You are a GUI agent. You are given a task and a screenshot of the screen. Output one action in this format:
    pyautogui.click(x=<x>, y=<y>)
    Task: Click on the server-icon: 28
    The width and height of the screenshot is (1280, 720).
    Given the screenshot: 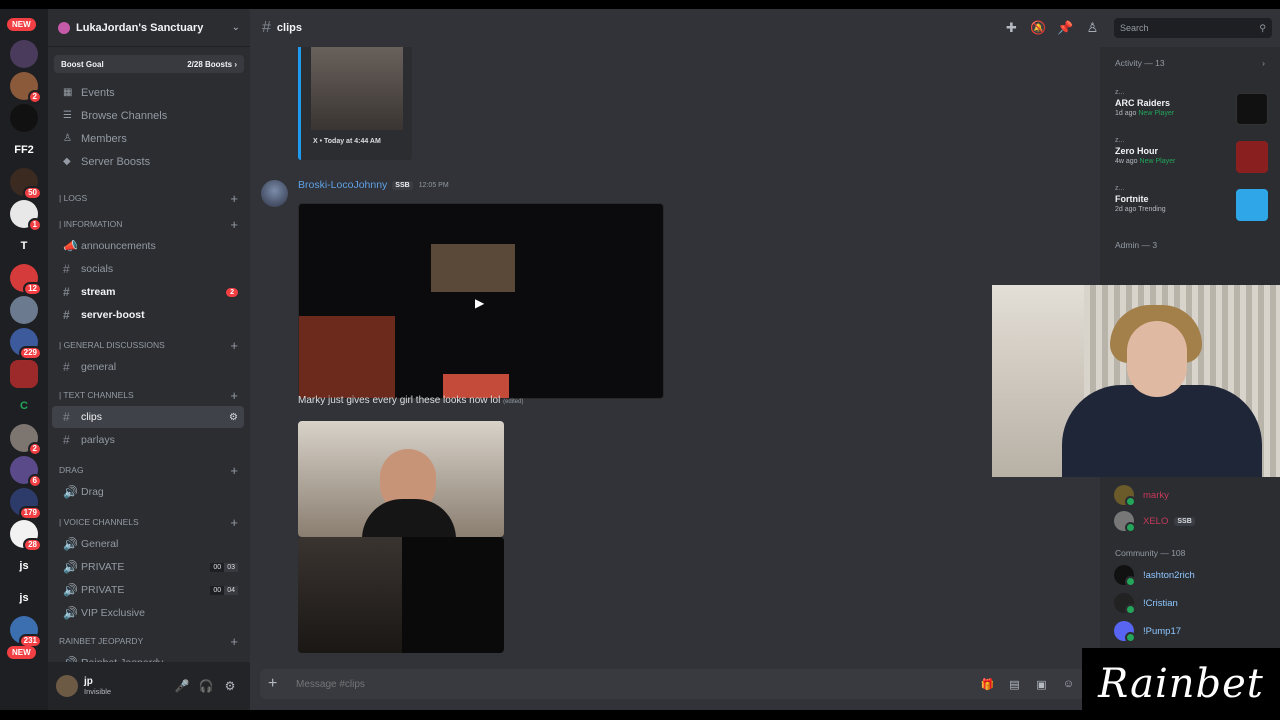 What is the action you would take?
    pyautogui.click(x=26, y=536)
    